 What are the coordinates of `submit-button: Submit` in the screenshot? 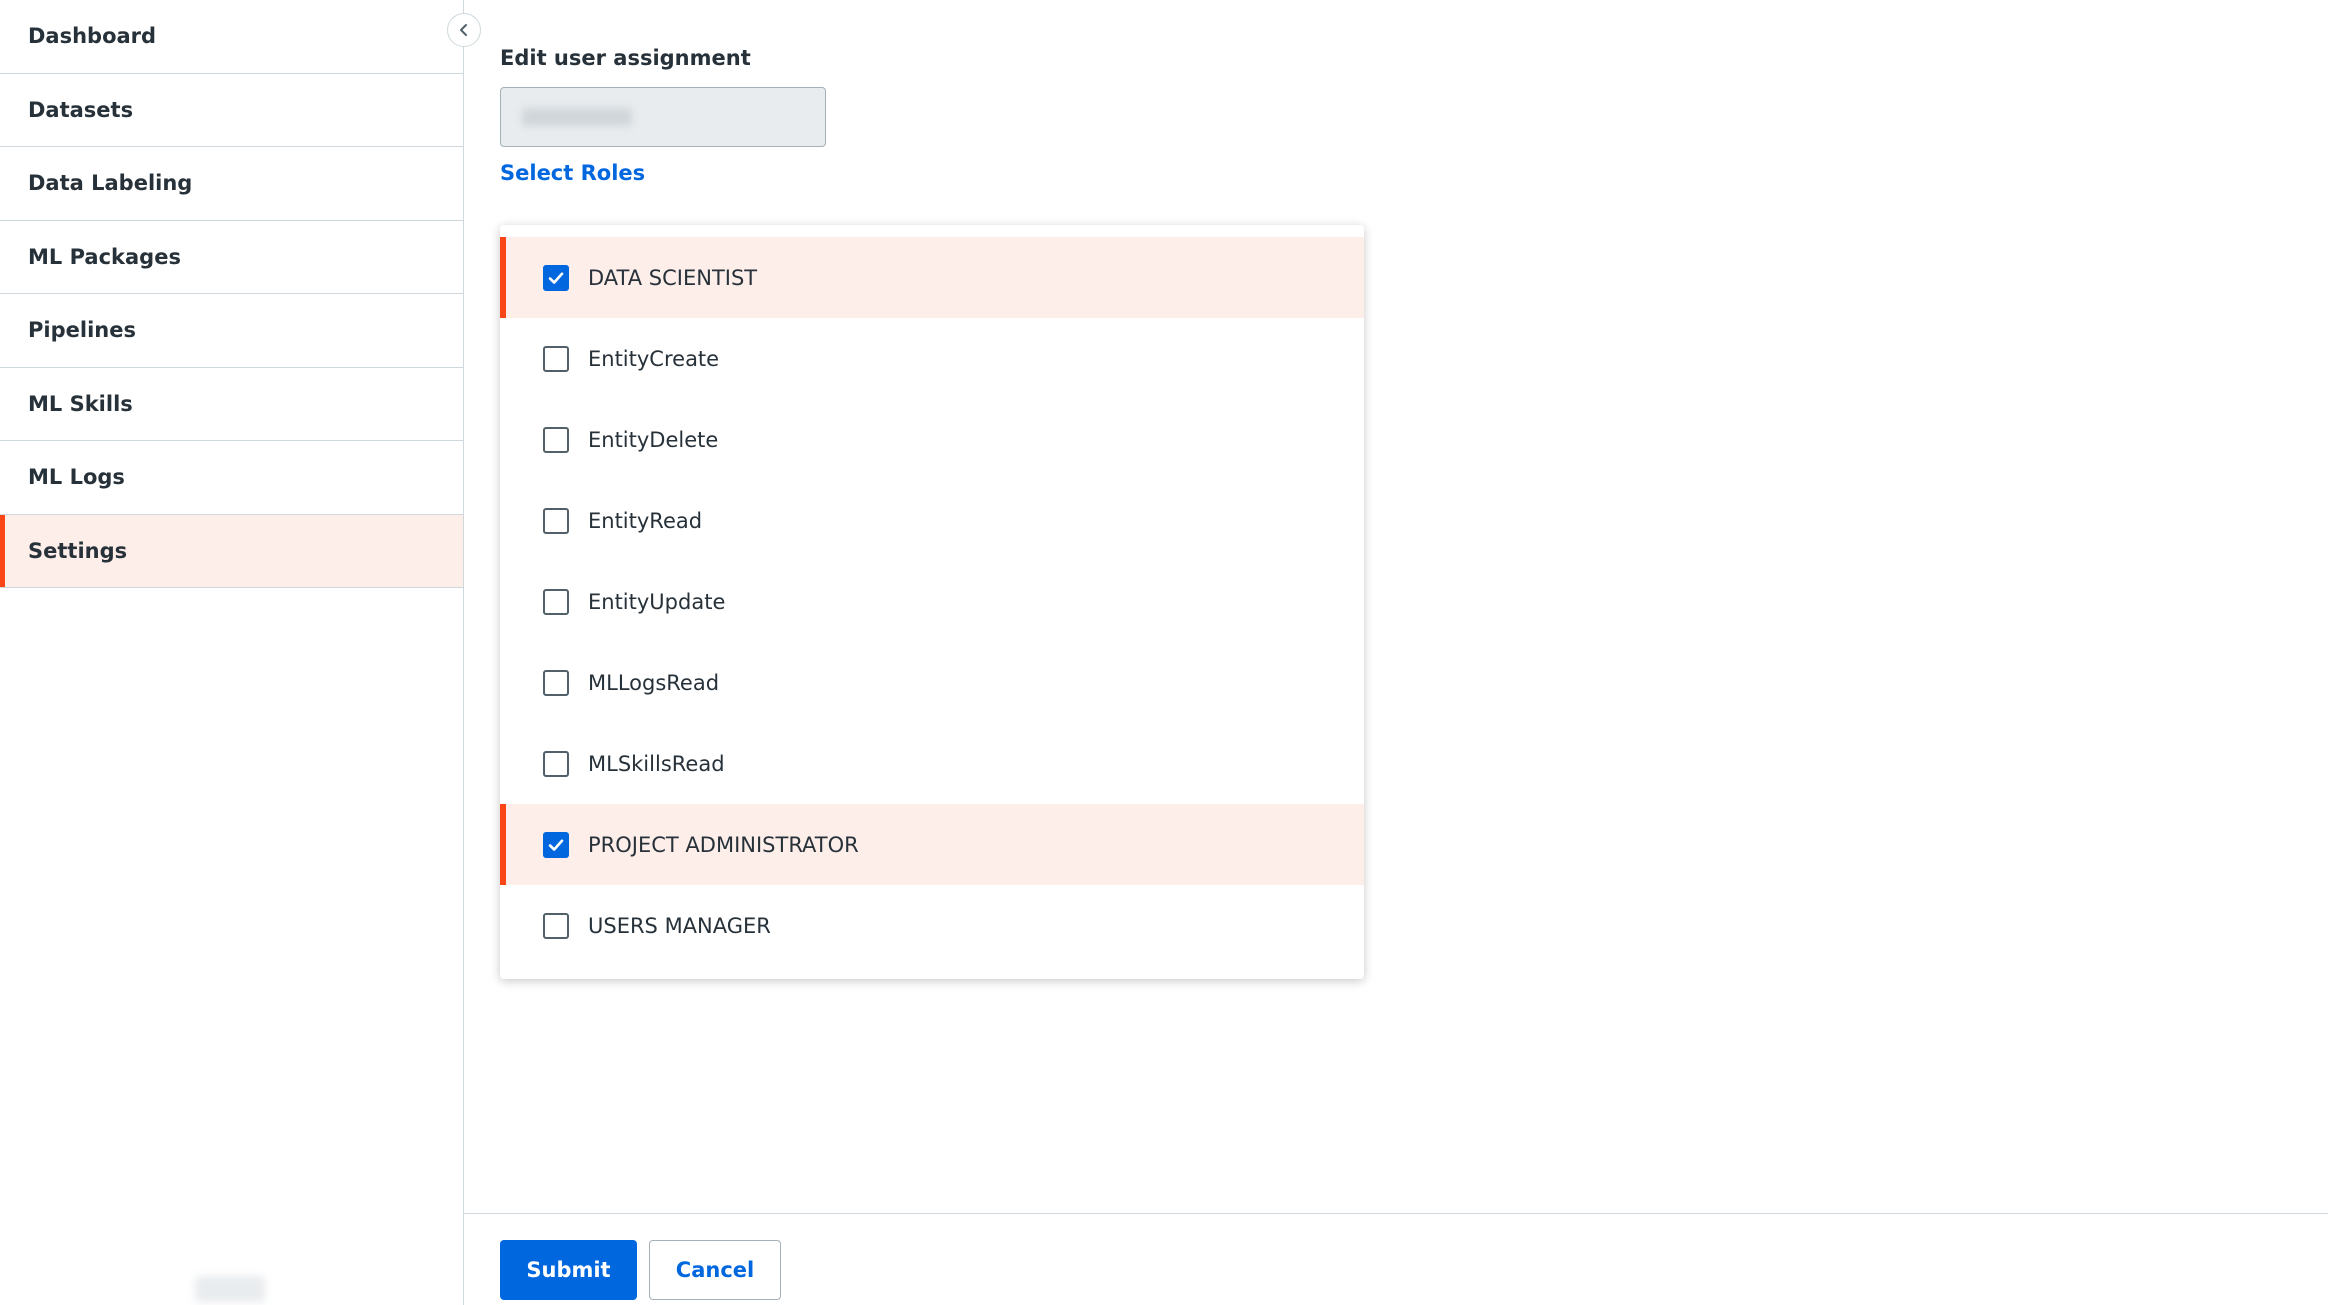 It's located at (568, 1270).